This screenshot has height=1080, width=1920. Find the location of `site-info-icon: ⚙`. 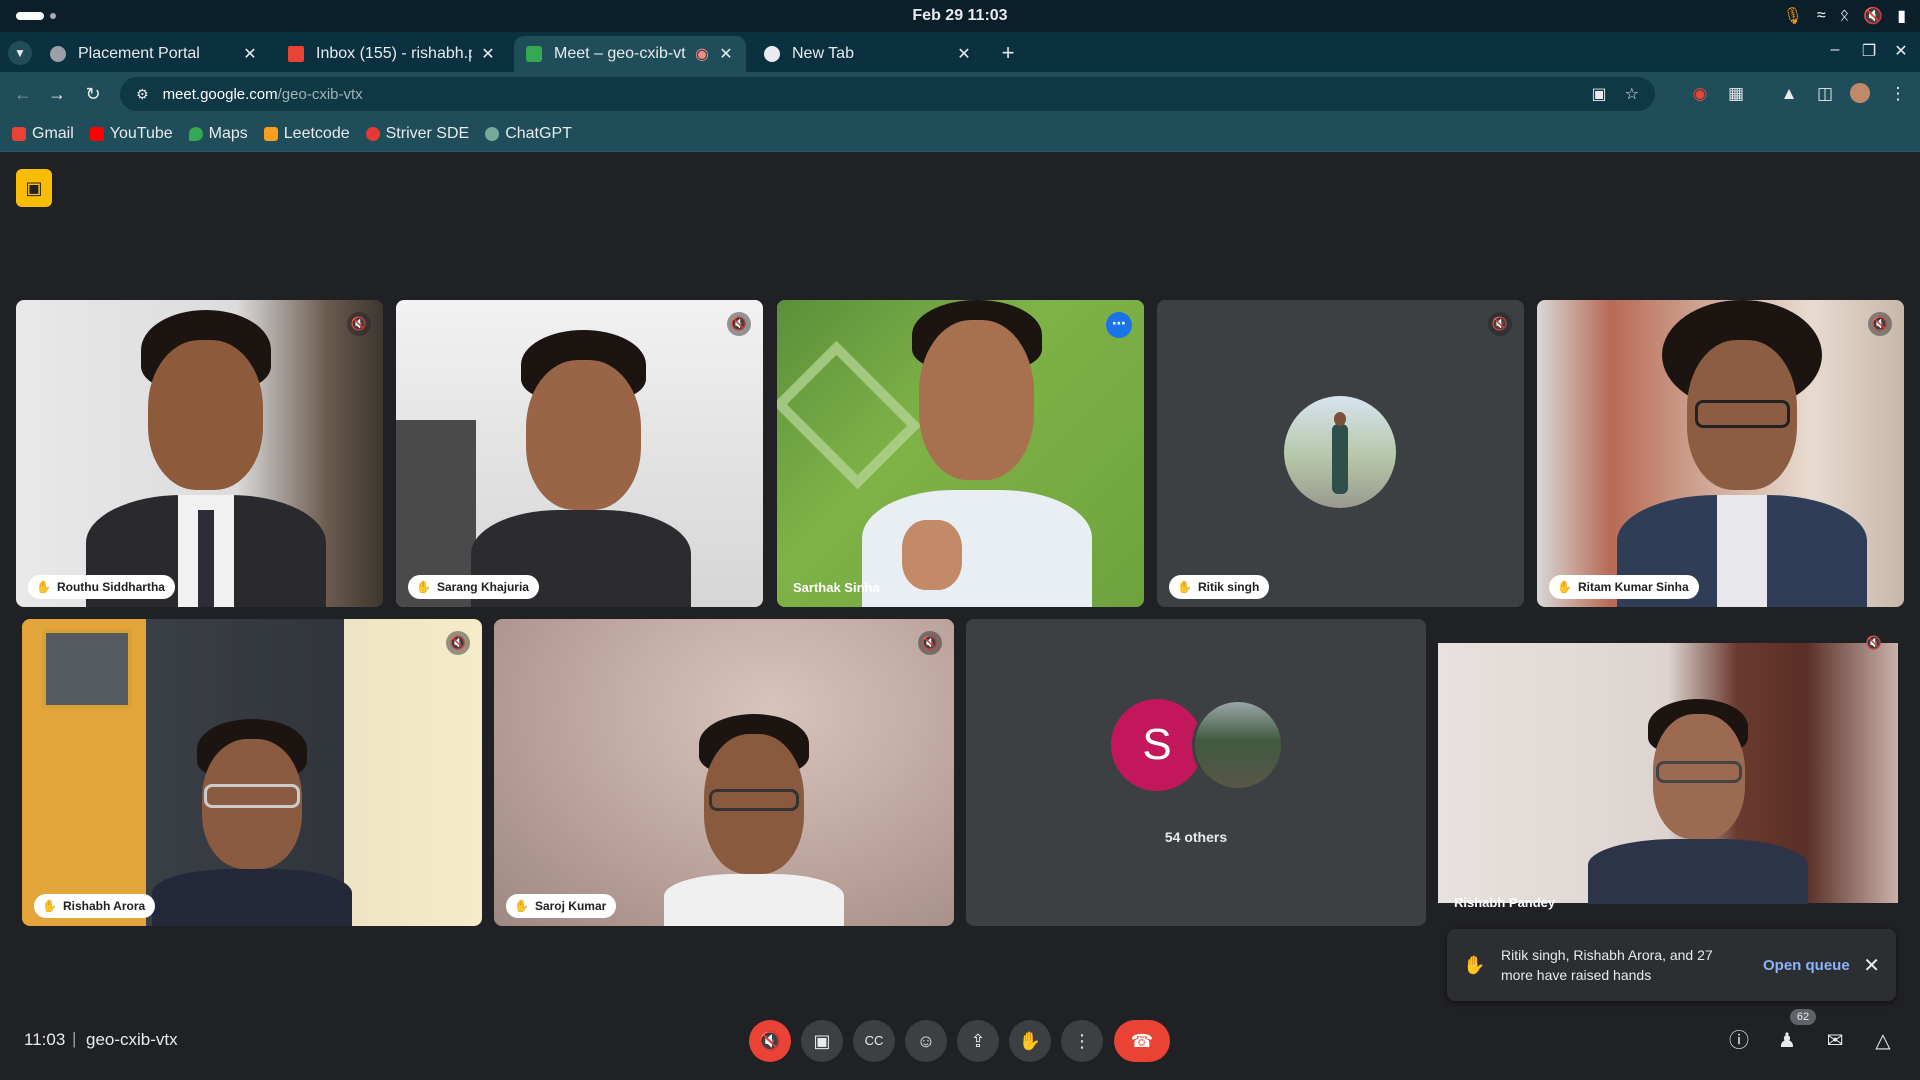

site-info-icon: ⚙ is located at coordinates (142, 94).